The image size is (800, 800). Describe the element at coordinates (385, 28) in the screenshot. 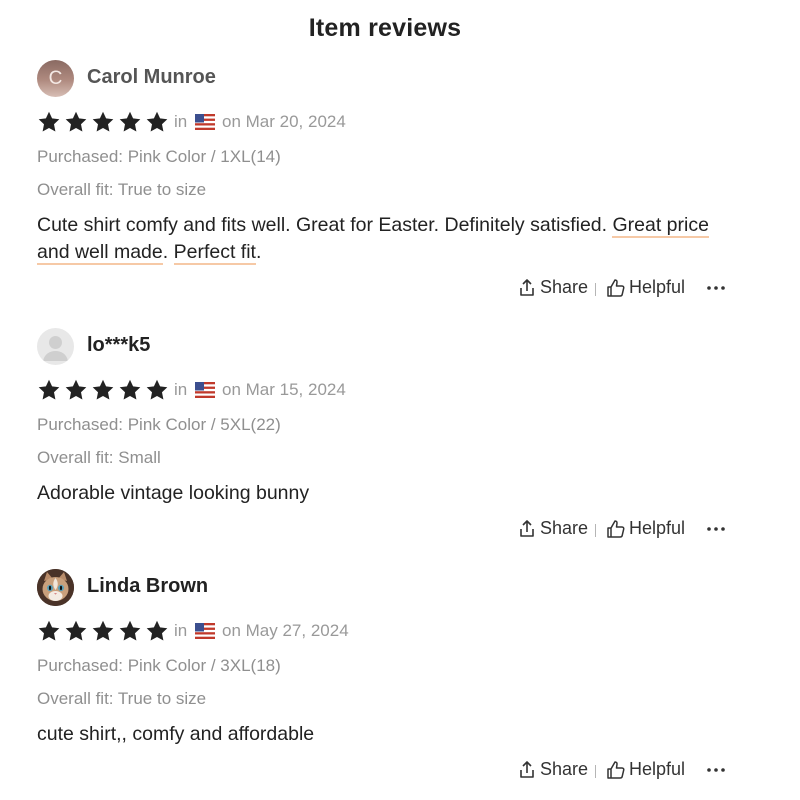

I see `page-title: Item reviews` at that location.